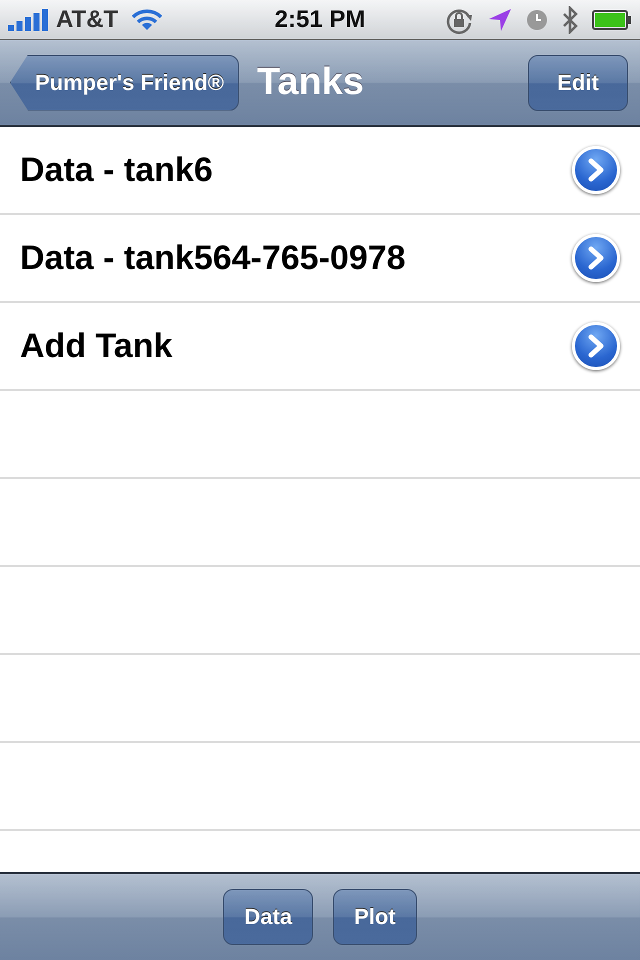 This screenshot has width=640, height=960. I want to click on toolbar-button: Plot, so click(375, 917).